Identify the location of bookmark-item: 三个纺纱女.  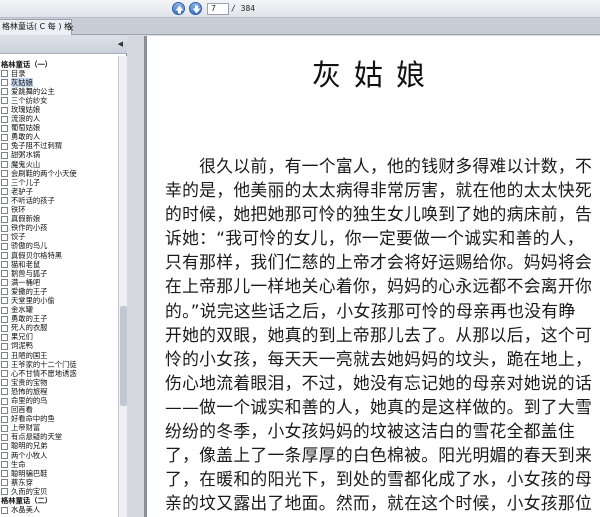
(59, 100).